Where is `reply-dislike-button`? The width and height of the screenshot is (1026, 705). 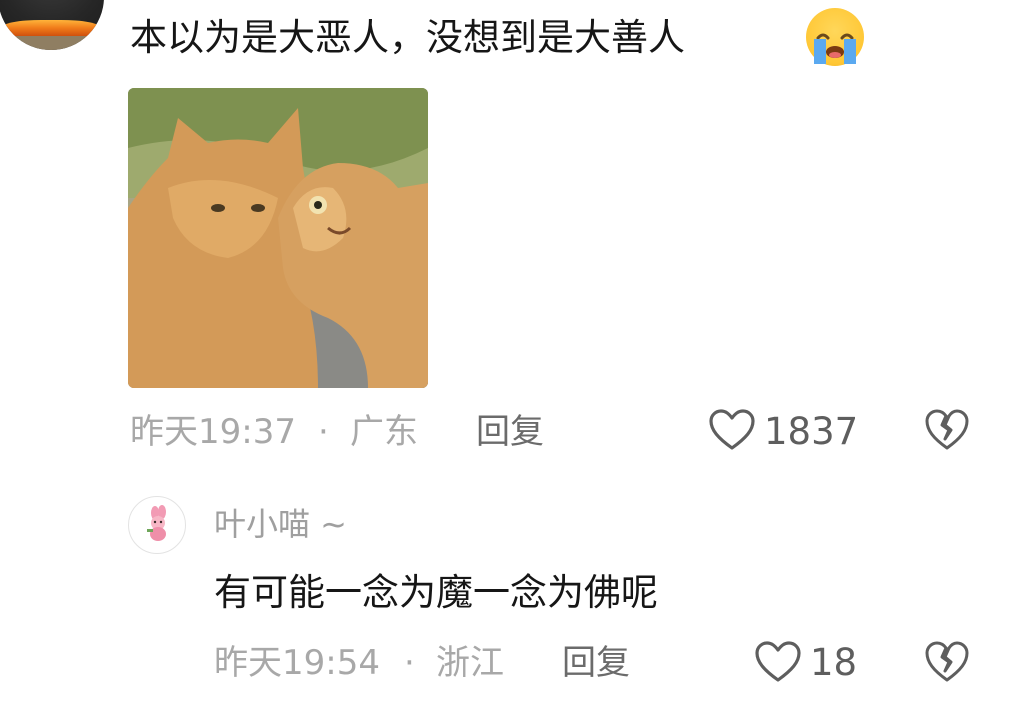 reply-dislike-button is located at coordinates (947, 662).